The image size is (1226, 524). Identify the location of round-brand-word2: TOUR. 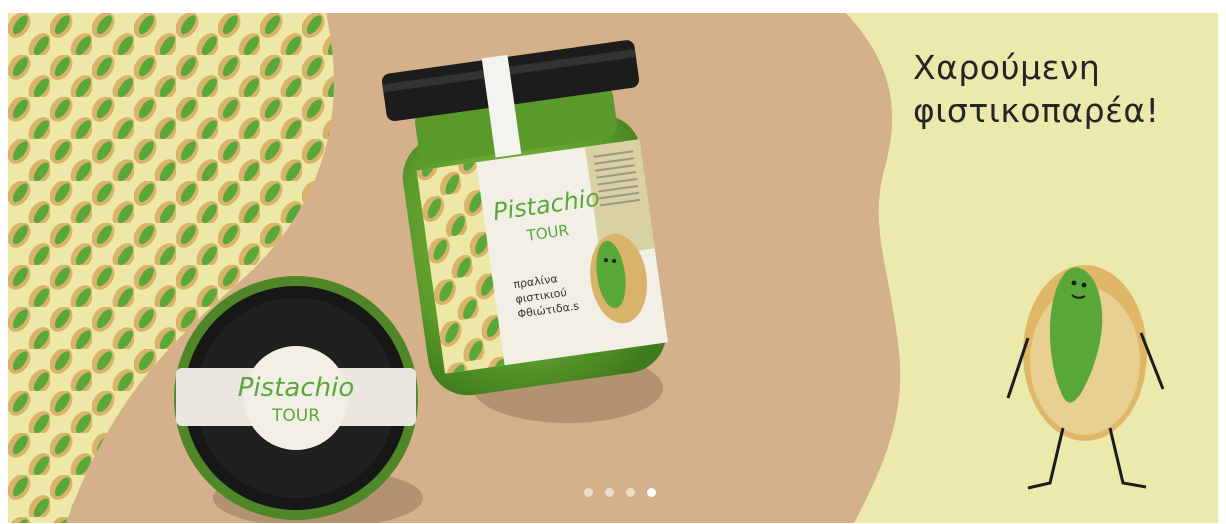
(295, 416).